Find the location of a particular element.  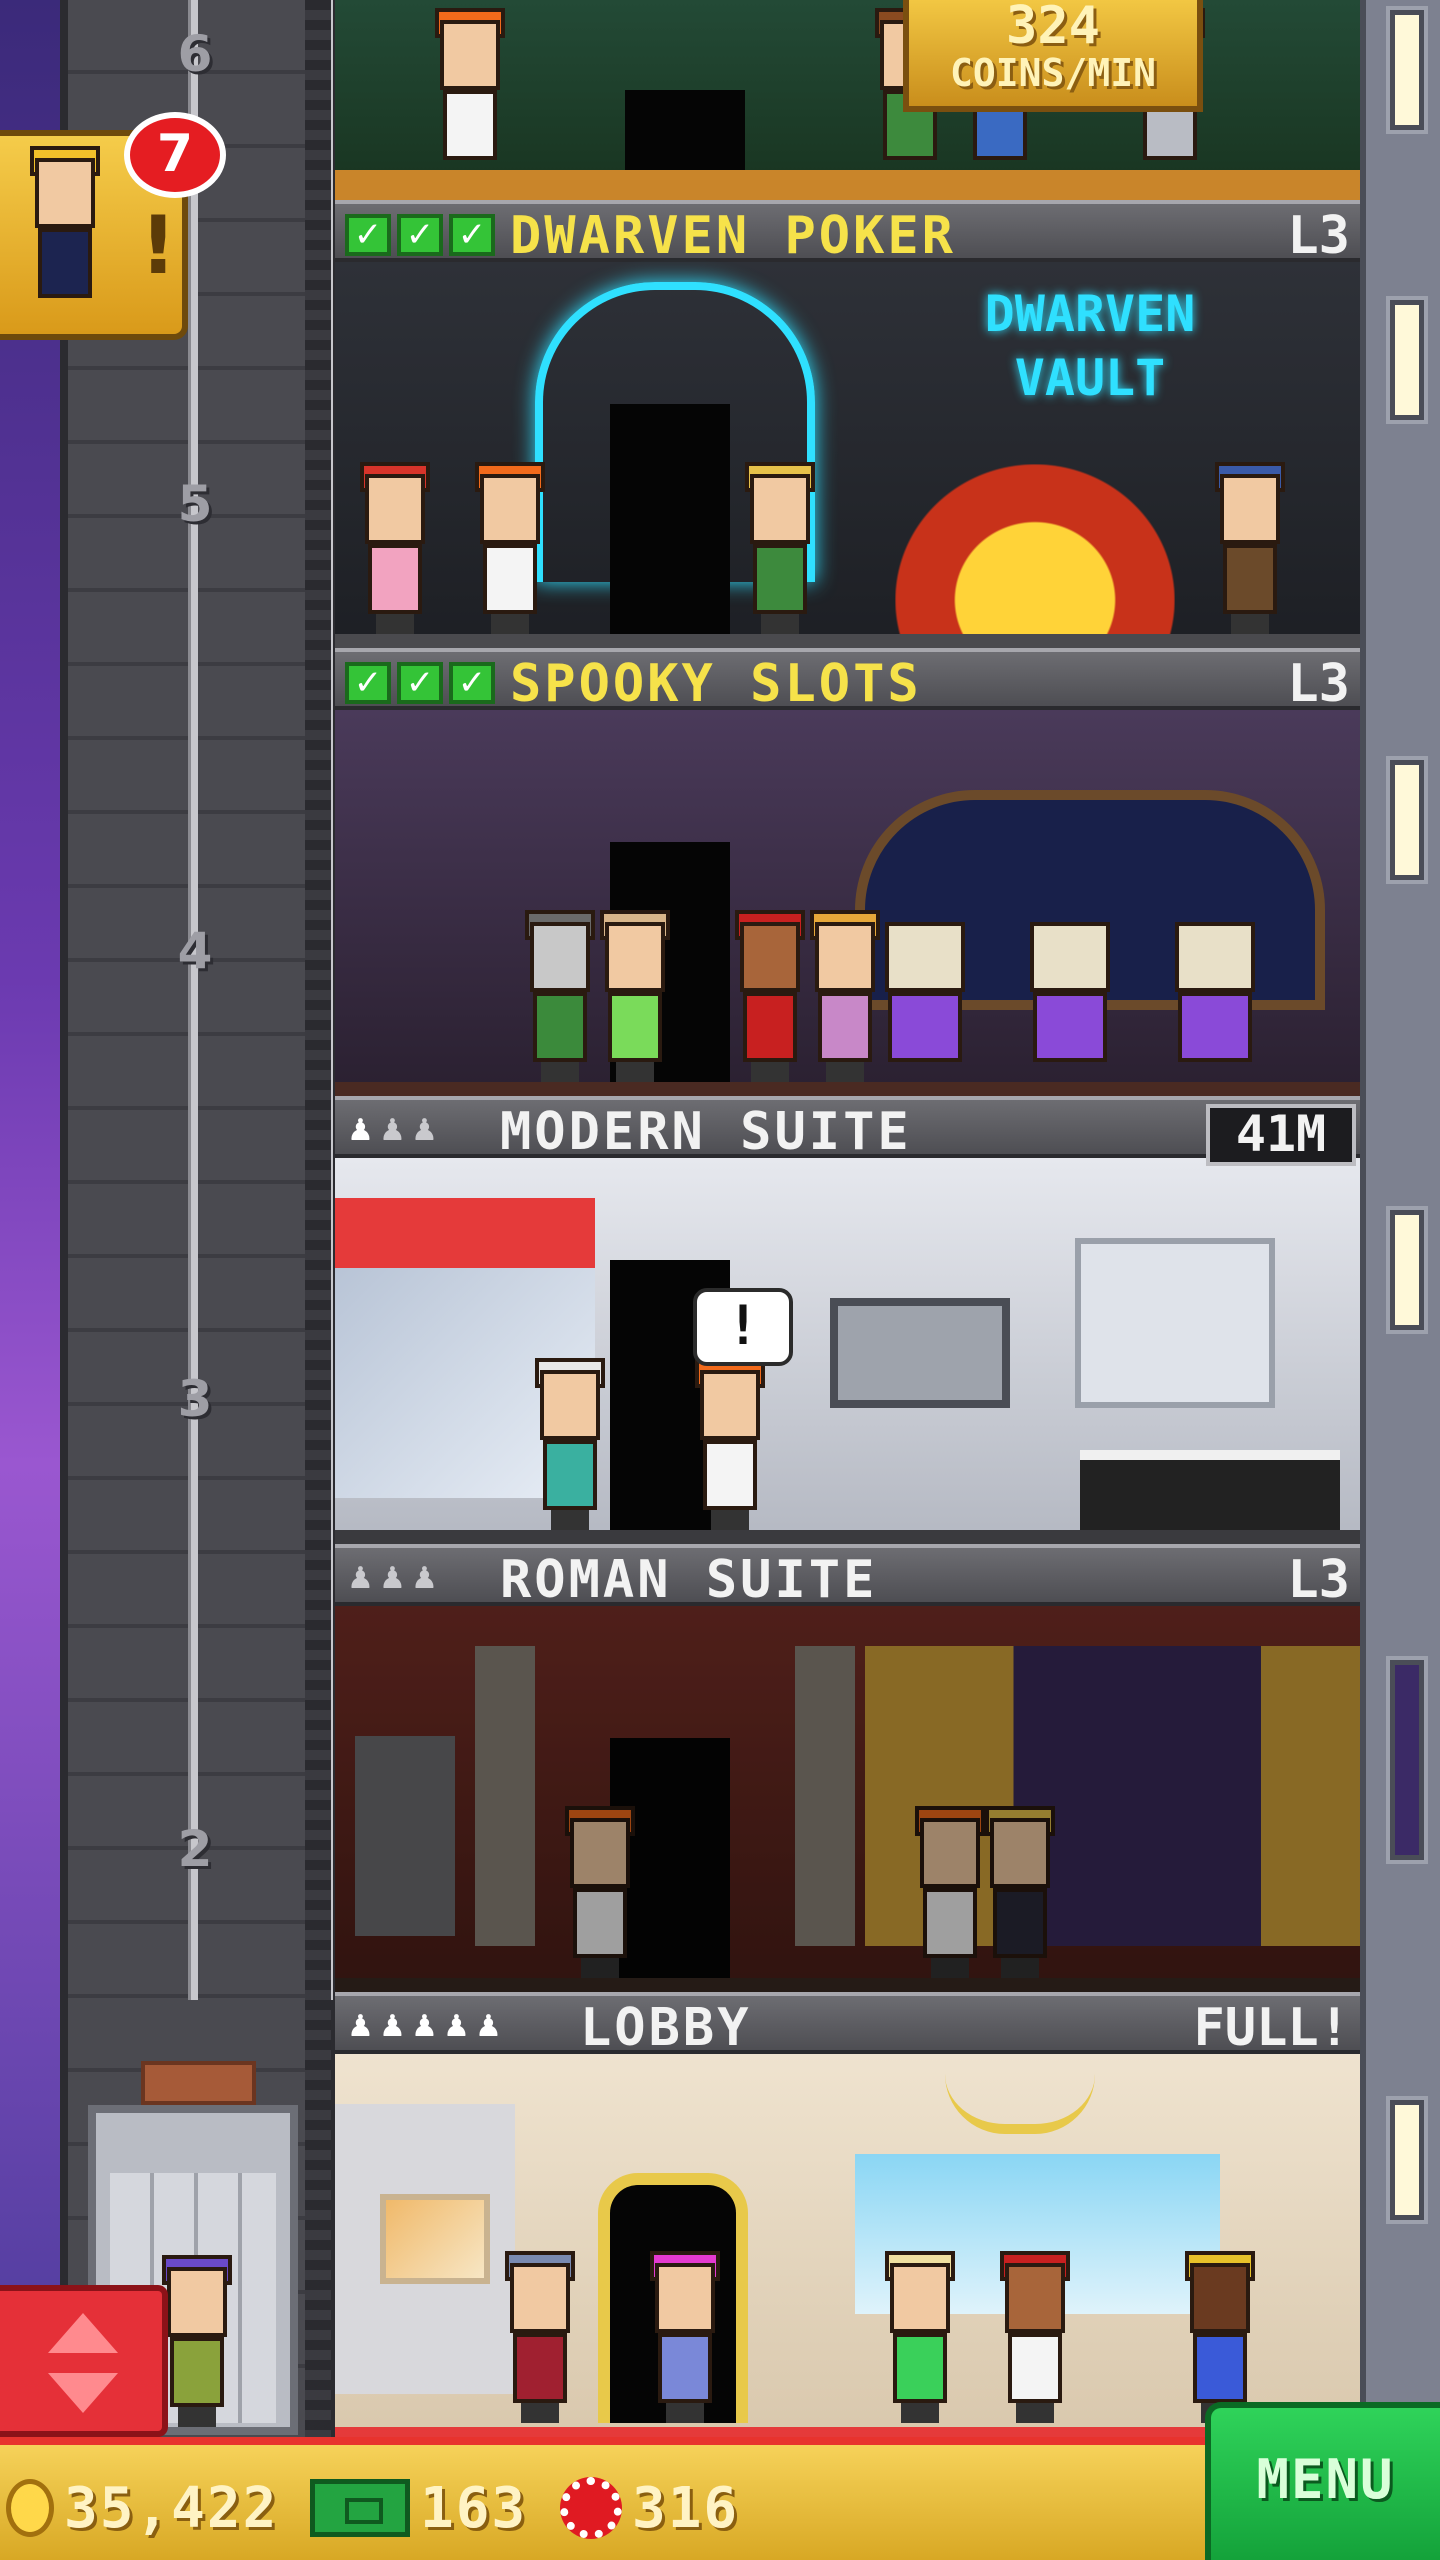

floor-header: ✓ ✓ ✓ SPOOKY SLOTS L3 is located at coordinates (847, 679).